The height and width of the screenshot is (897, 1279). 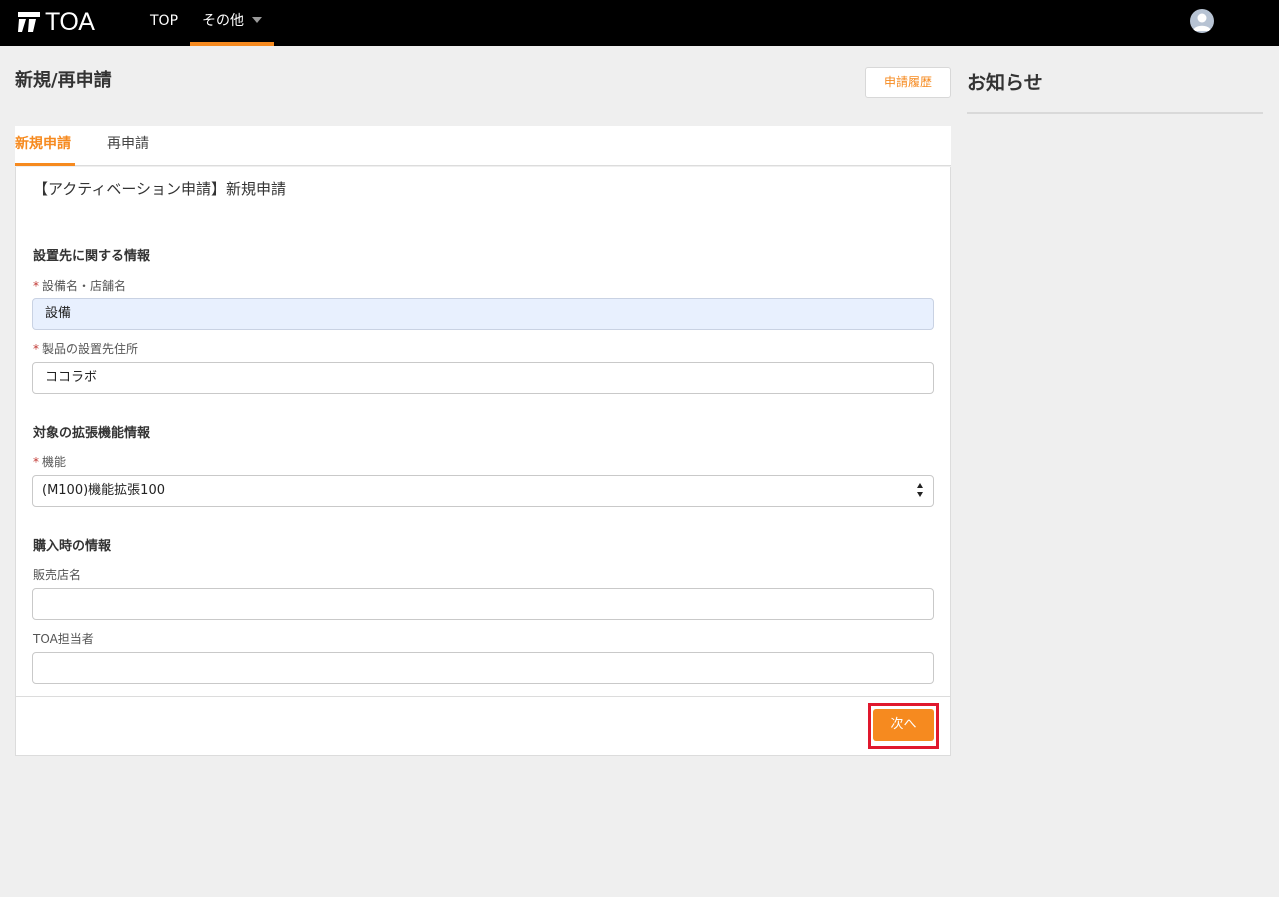 I want to click on section-purchase-info: 購入時の情報, so click(x=72, y=546).